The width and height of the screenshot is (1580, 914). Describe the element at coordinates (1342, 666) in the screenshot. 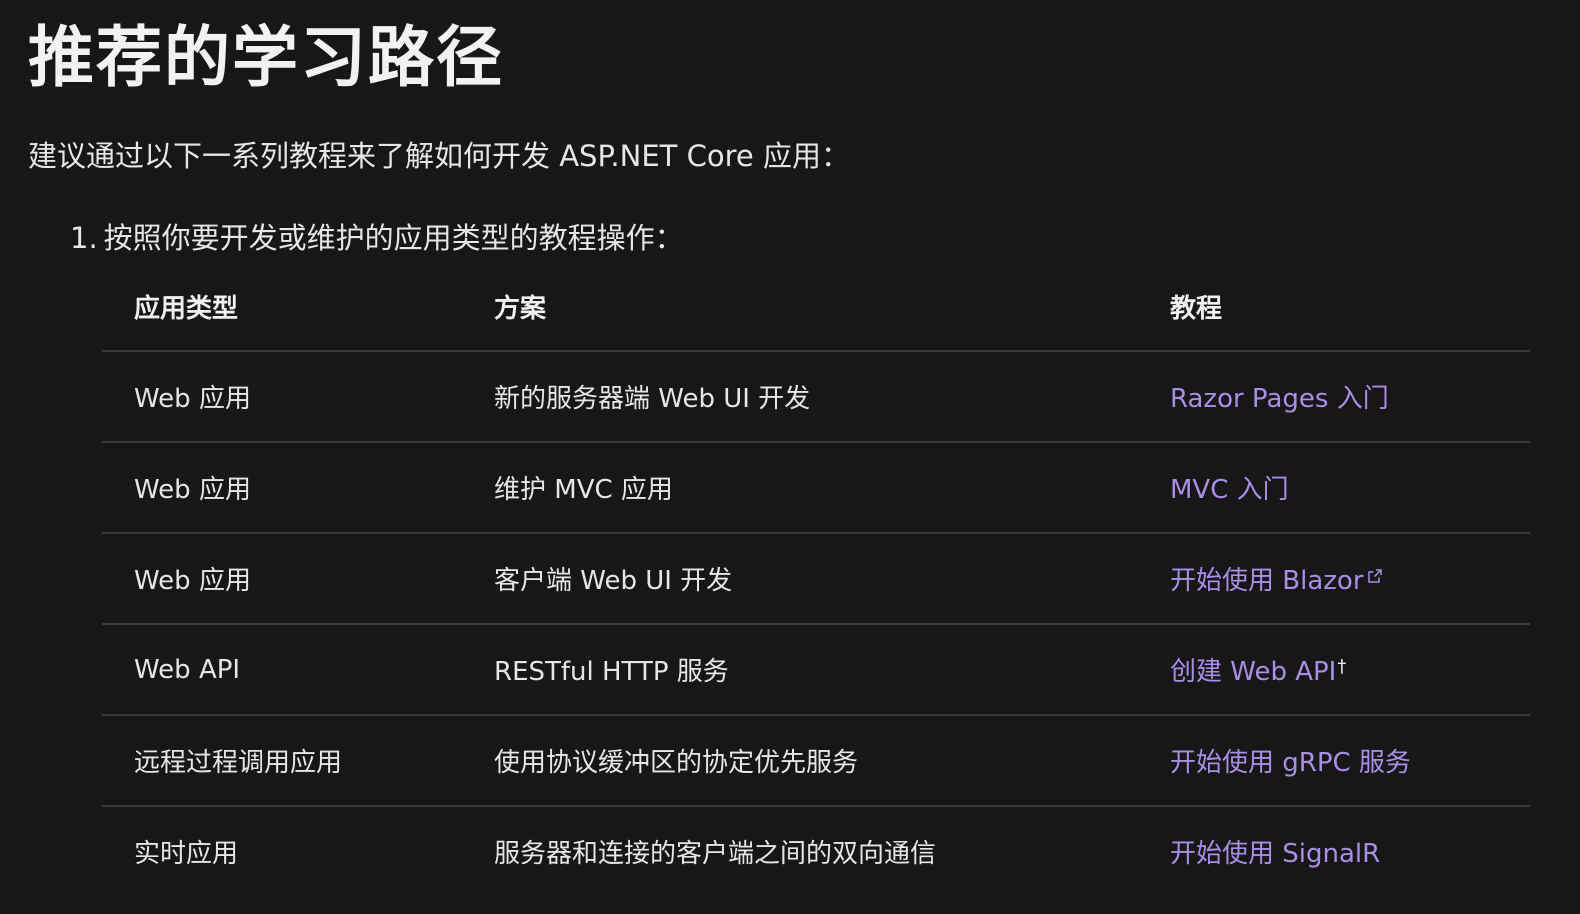

I see `footnote-dagger: †` at that location.